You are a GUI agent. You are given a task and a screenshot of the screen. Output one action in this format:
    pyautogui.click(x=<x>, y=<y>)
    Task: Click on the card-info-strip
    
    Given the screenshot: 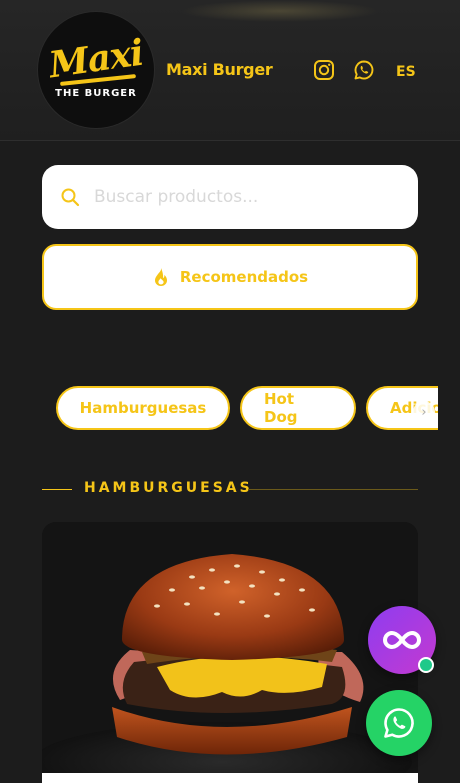 What is the action you would take?
    pyautogui.click(x=230, y=778)
    